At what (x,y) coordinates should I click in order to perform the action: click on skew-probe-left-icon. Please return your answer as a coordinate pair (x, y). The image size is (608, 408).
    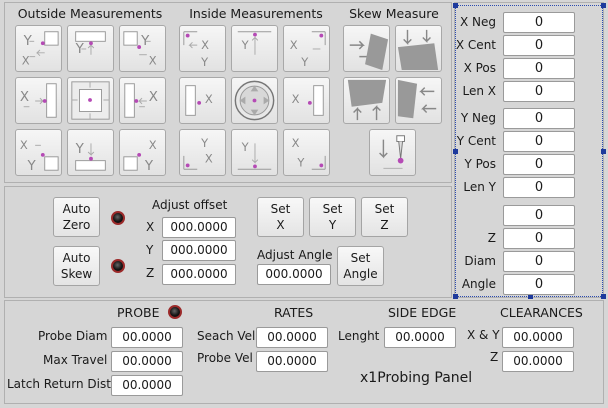
    Looking at the image, I should click on (417, 99).